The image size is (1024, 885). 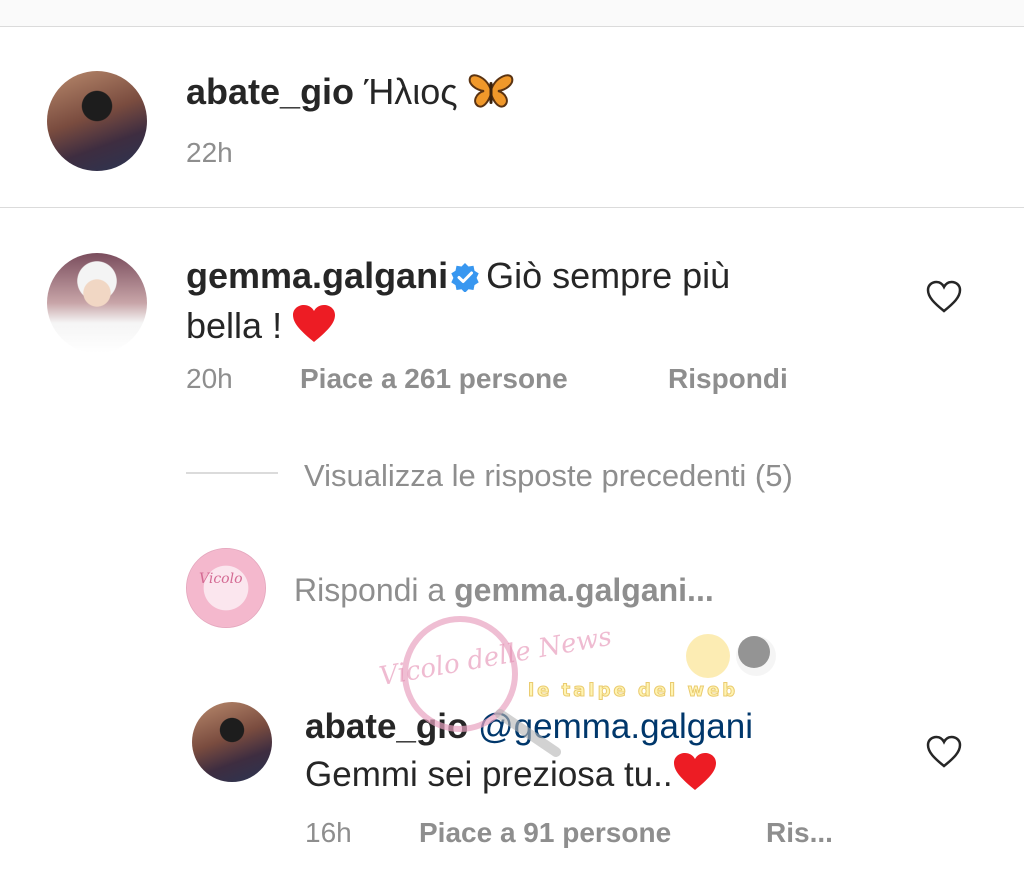 What do you see at coordinates (328, 832) in the screenshot?
I see `reply-time: 16h` at bounding box center [328, 832].